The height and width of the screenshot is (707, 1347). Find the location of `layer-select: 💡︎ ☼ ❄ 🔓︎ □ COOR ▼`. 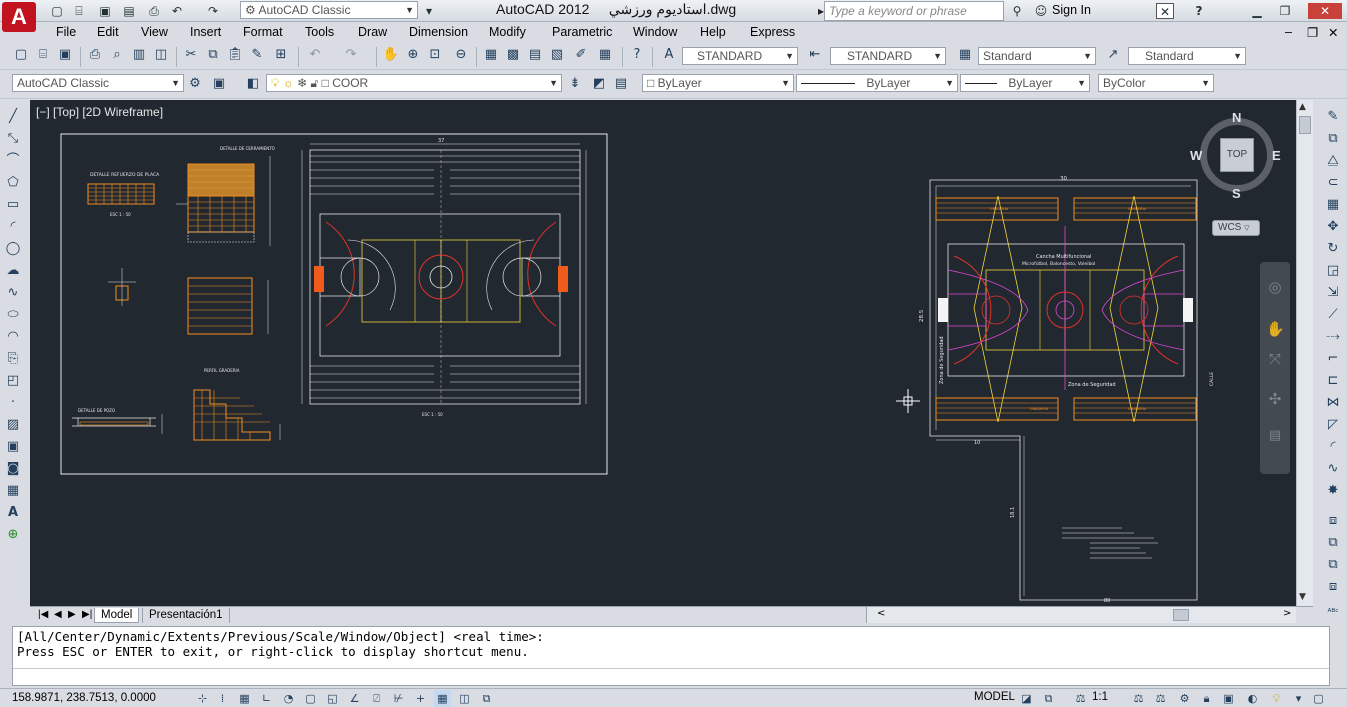

layer-select: 💡︎ ☼ ❄ 🔓︎ □ COOR ▼ is located at coordinates (414, 83).